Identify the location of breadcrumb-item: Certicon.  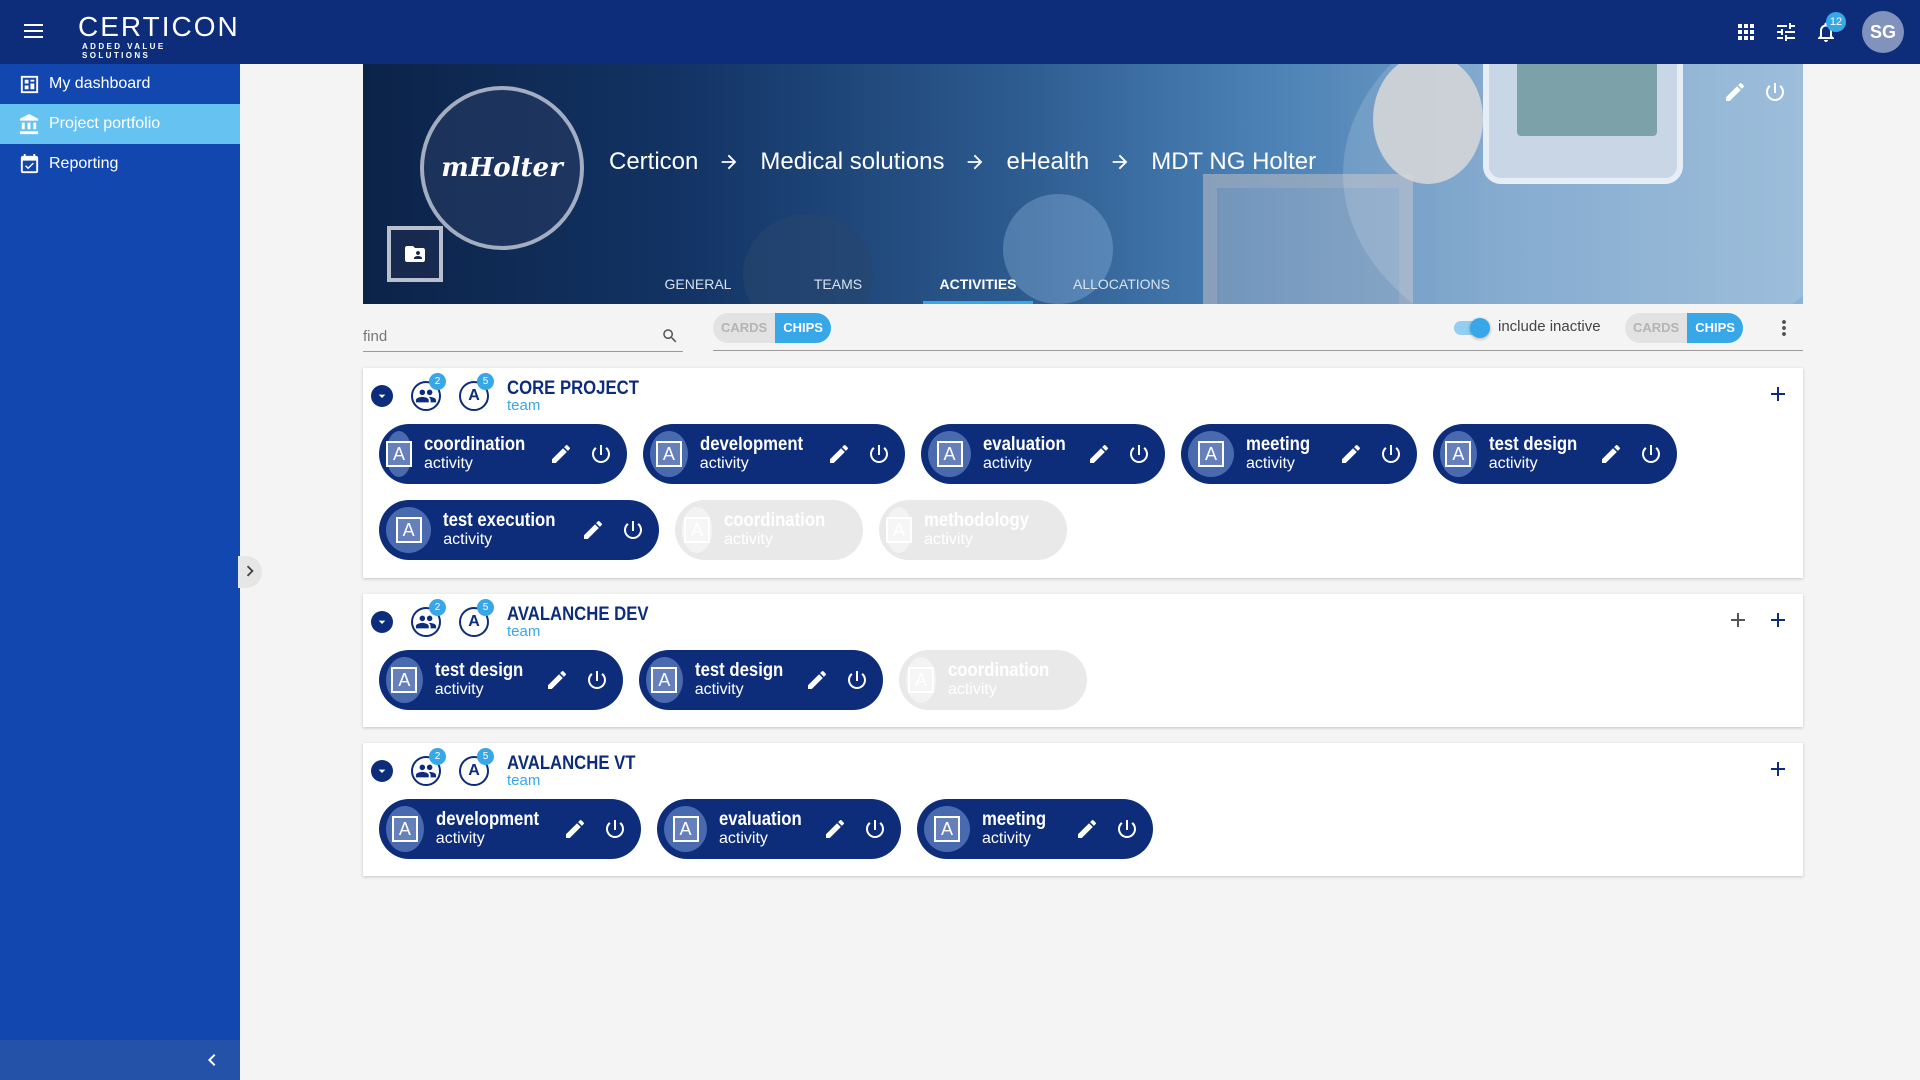
(653, 162).